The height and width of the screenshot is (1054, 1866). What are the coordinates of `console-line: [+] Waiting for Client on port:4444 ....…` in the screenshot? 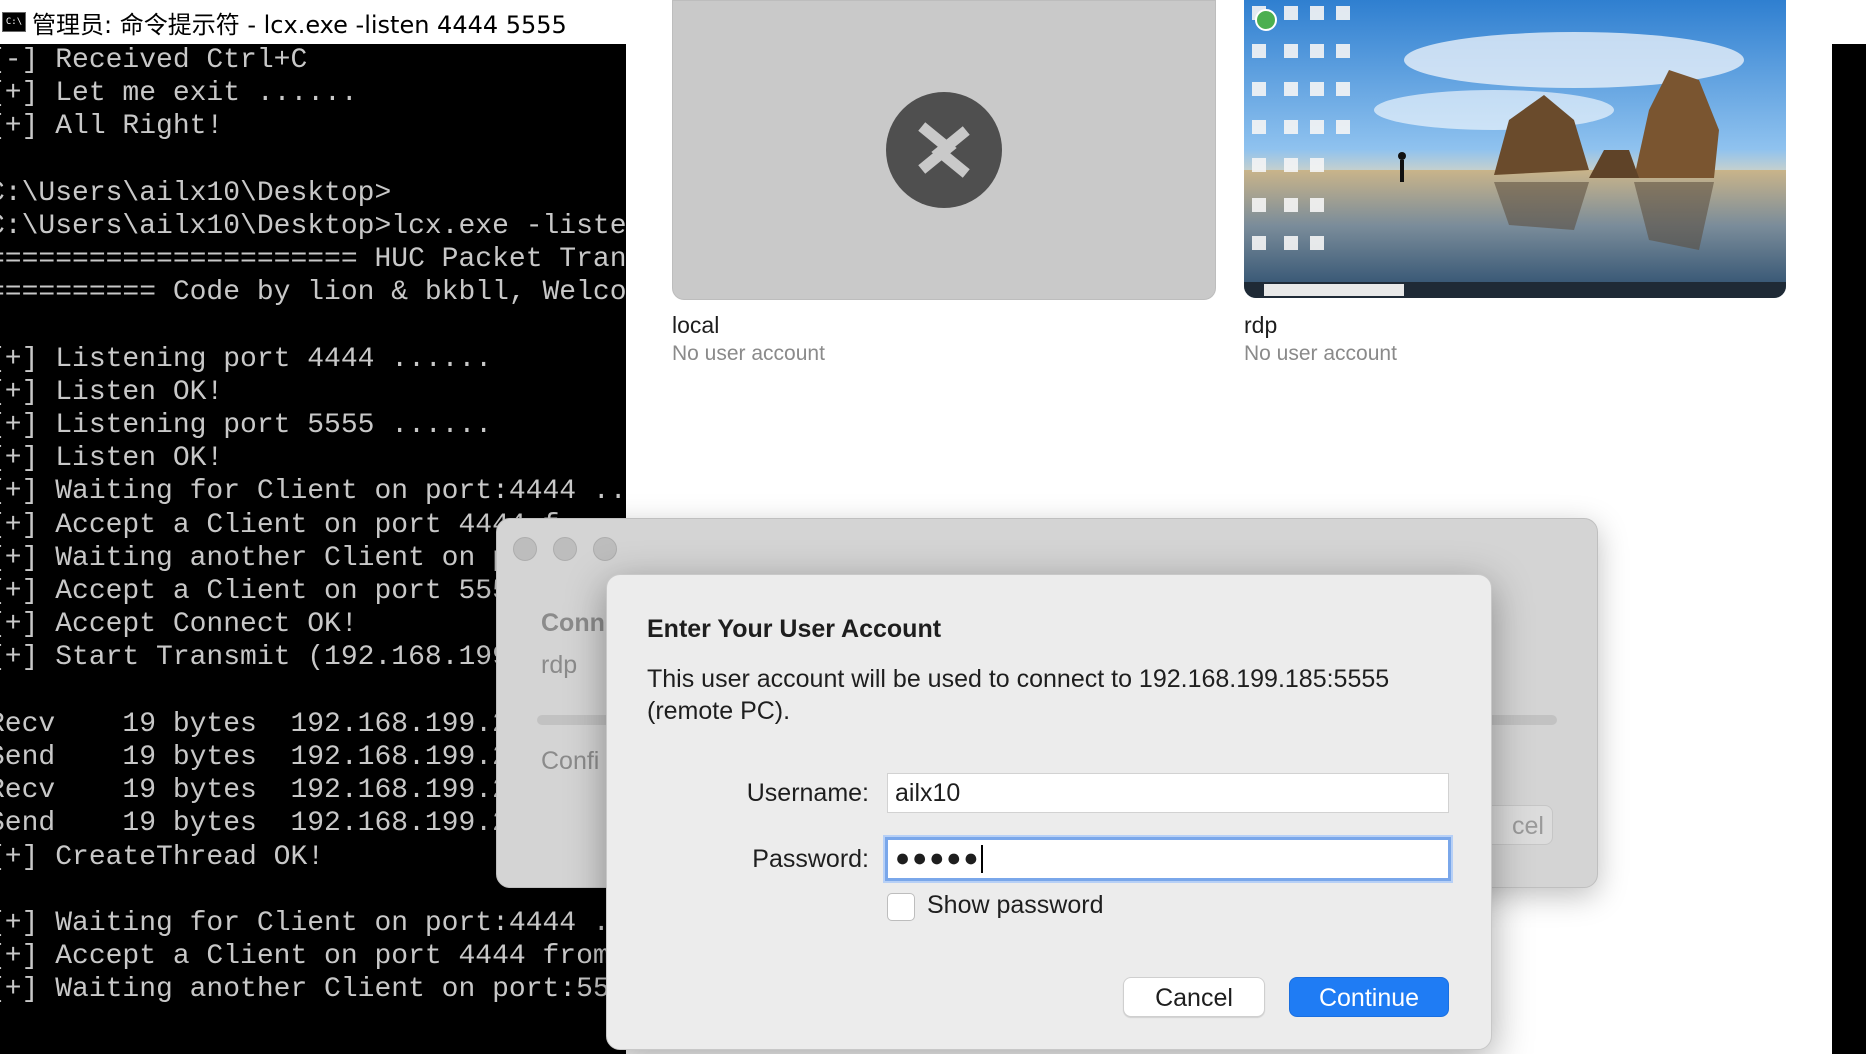 It's located at (313, 492).